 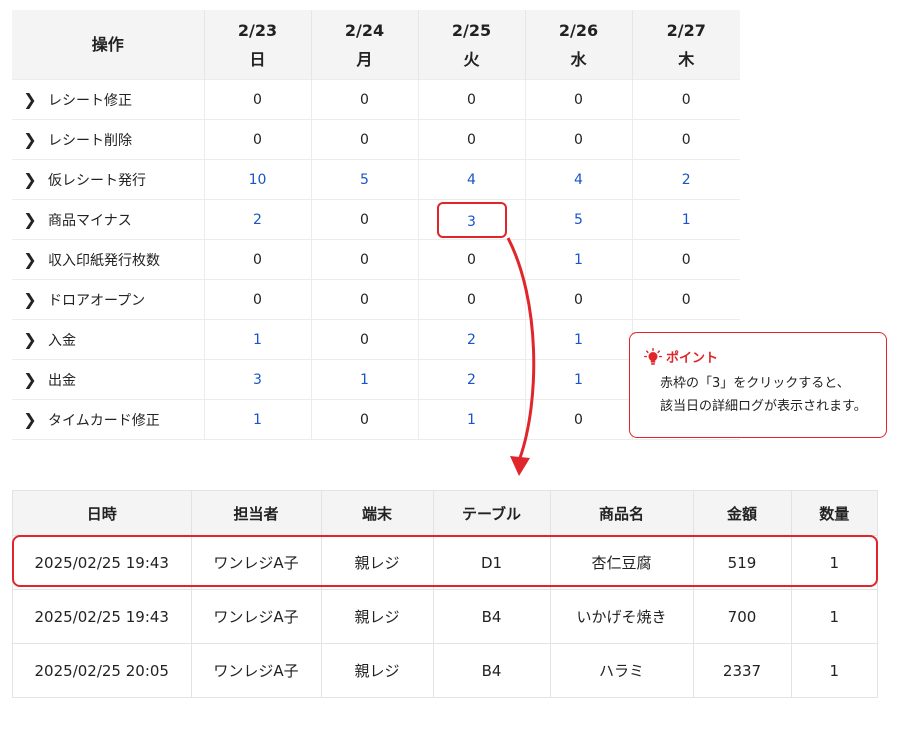 What do you see at coordinates (471, 59) in the screenshot?
I see `weekday-label: 火` at bounding box center [471, 59].